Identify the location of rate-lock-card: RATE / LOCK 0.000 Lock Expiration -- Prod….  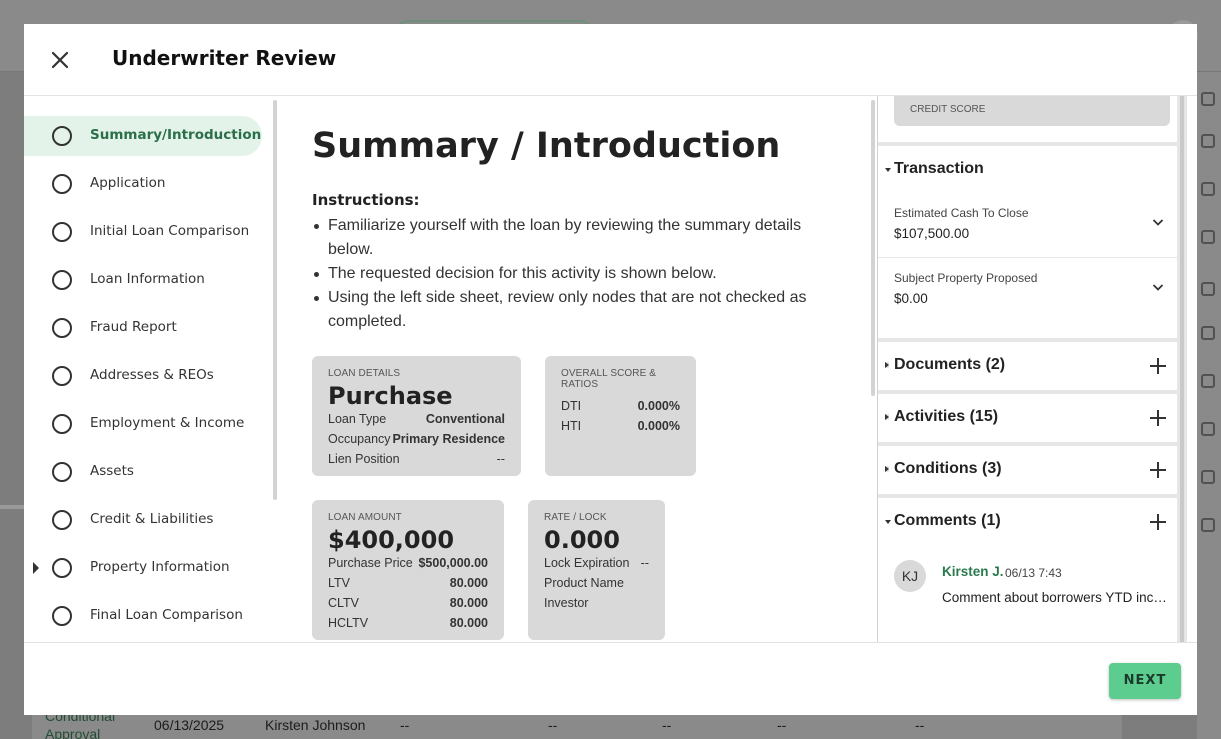
(596, 570).